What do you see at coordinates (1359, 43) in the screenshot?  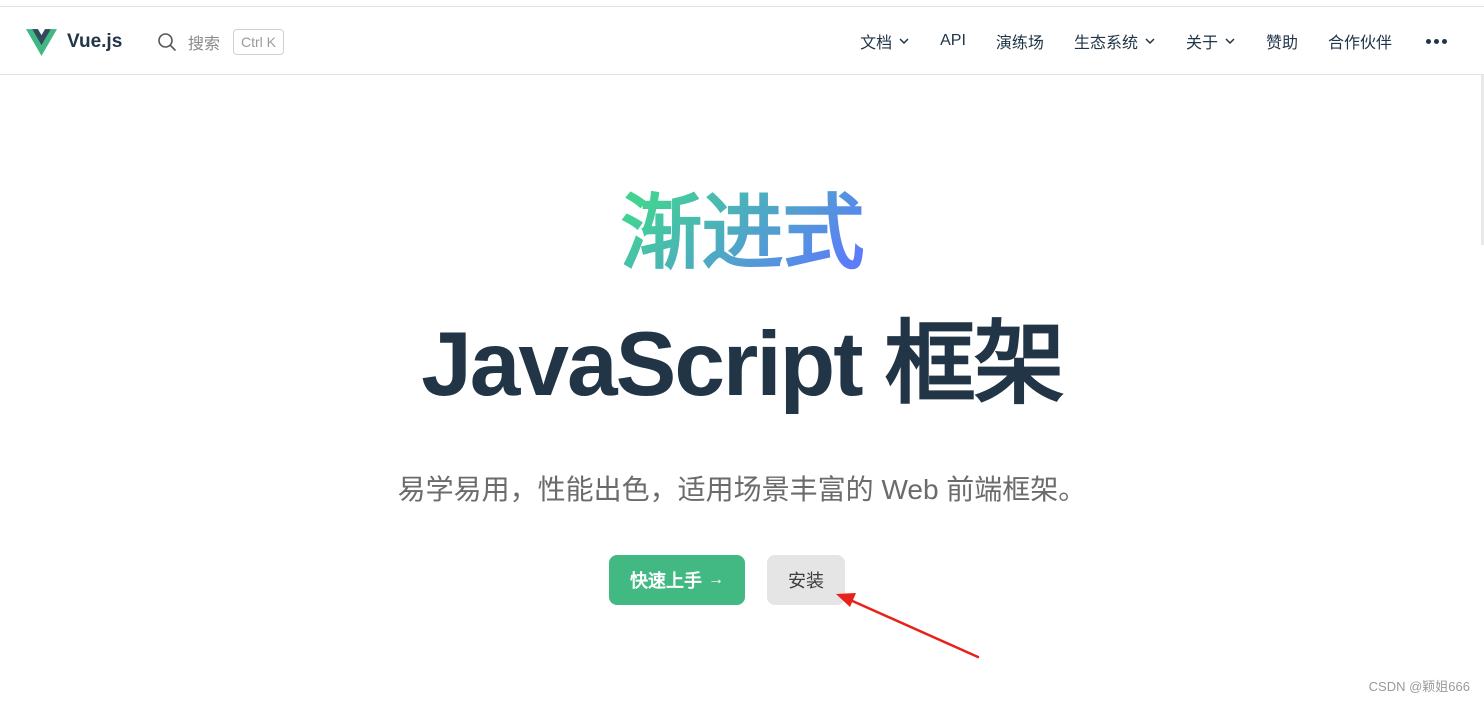 I see `nav-item-label: 合作伙伴` at bounding box center [1359, 43].